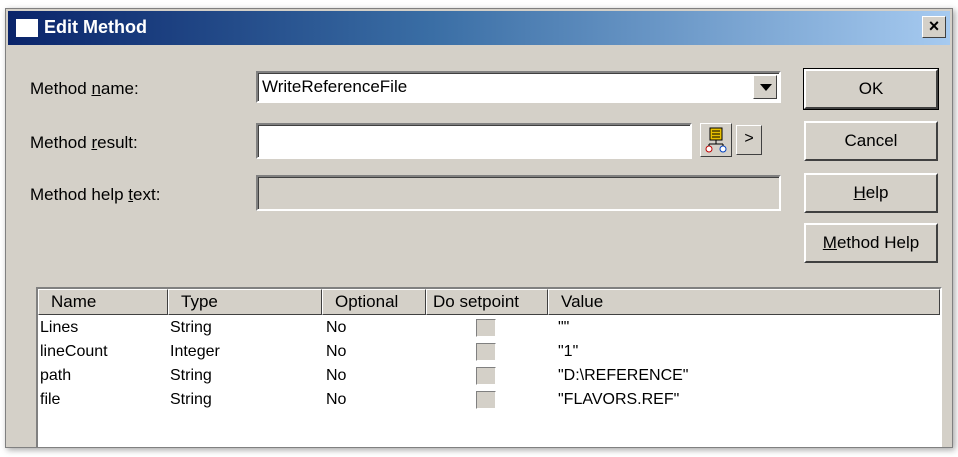  What do you see at coordinates (564, 327) in the screenshot?
I see `cell-value: ""` at bounding box center [564, 327].